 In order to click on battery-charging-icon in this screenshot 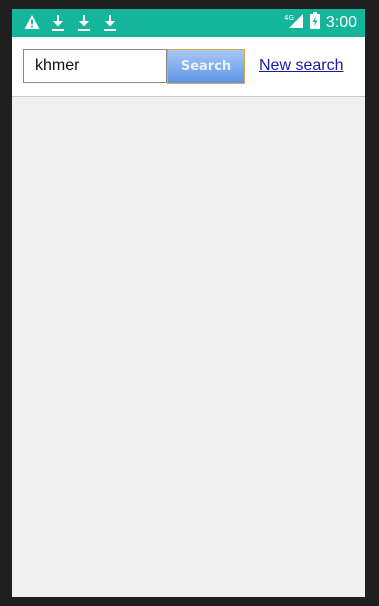, I will do `click(314, 23)`.